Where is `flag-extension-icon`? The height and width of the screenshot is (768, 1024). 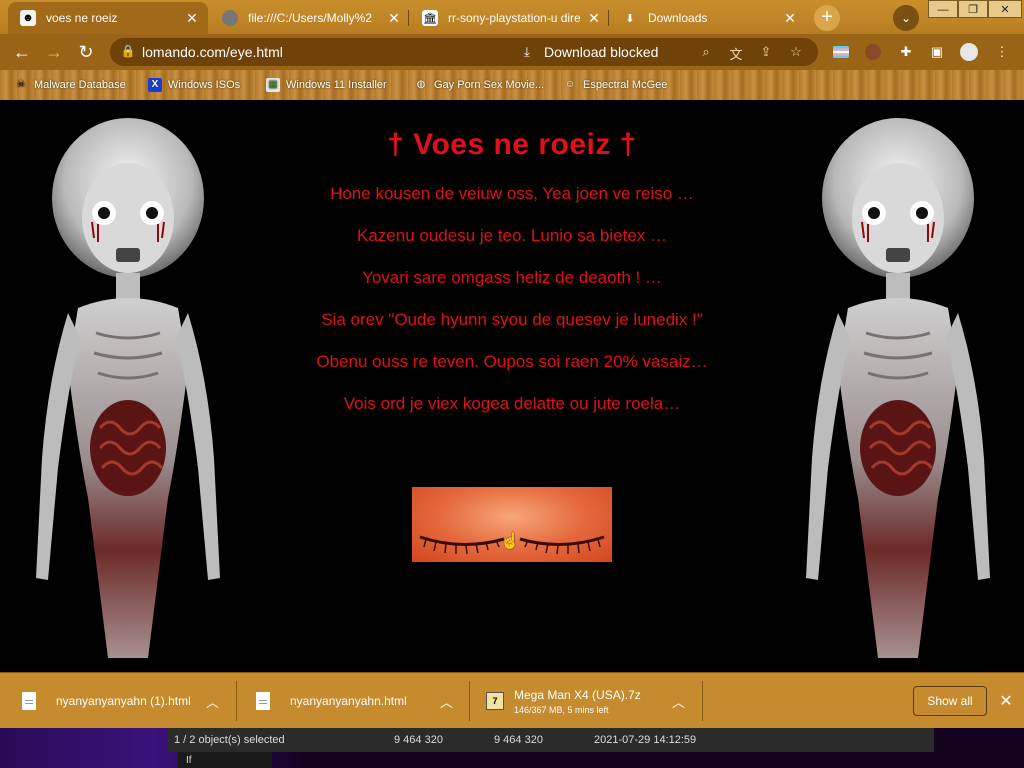
flag-extension-icon is located at coordinates (842, 52).